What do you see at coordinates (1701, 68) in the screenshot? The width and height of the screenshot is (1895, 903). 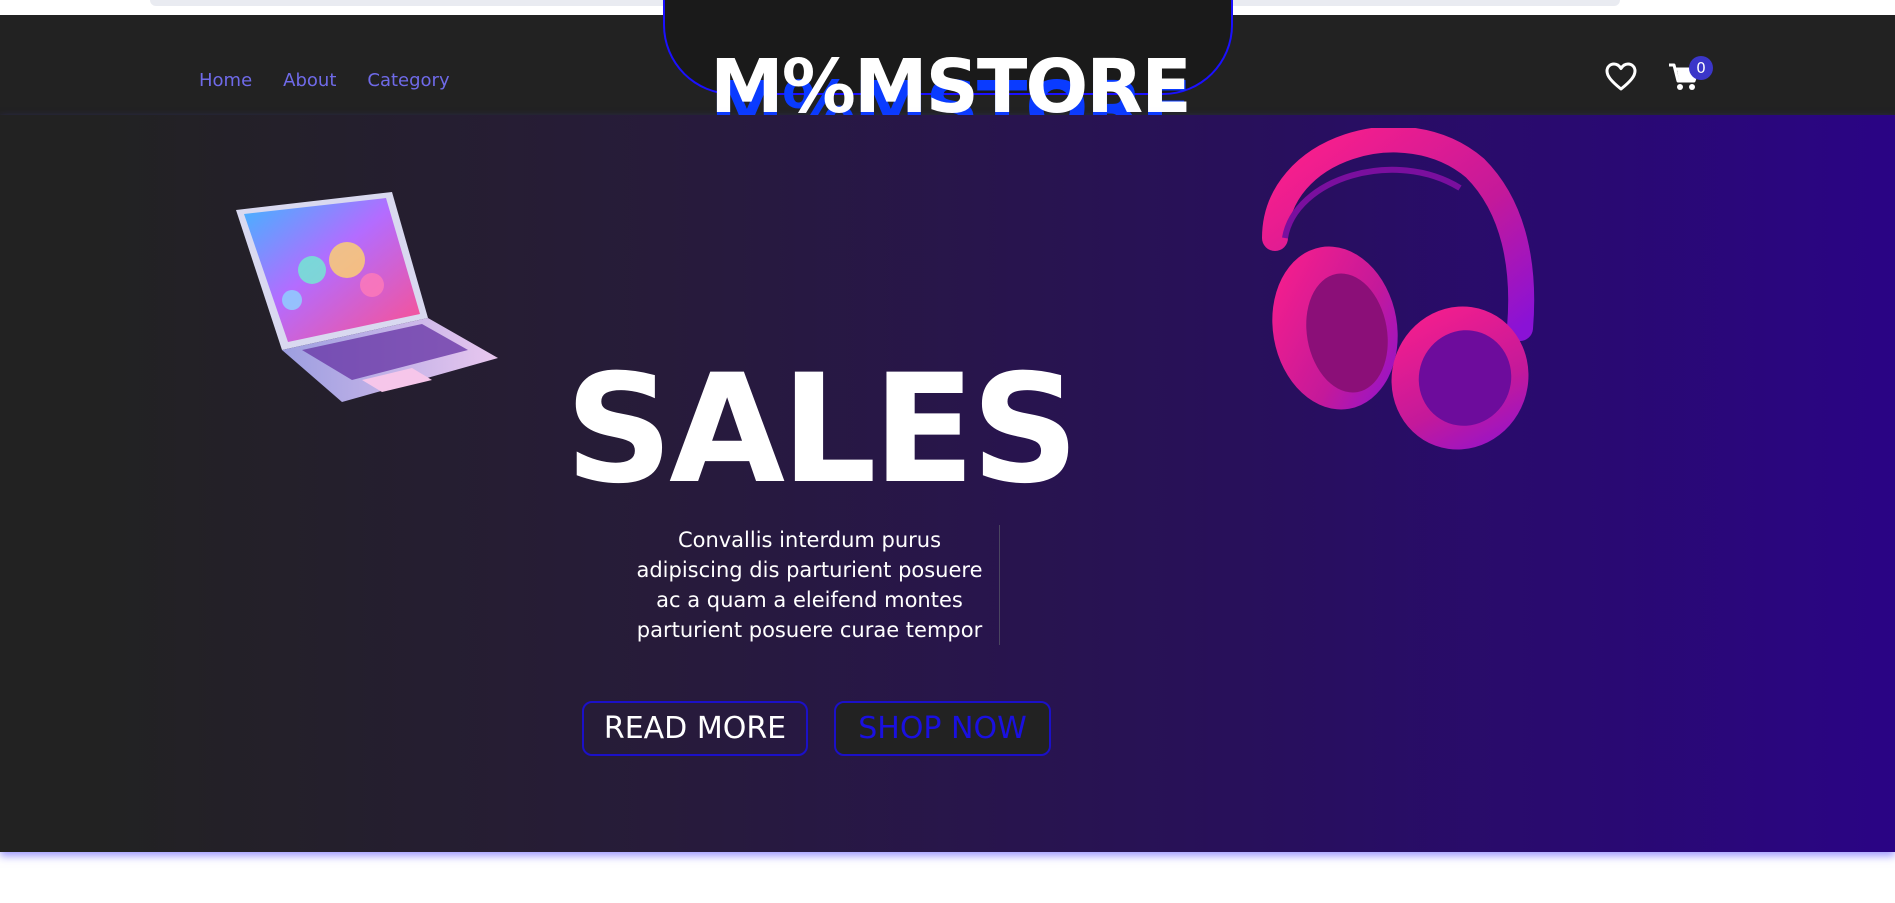 I see `cart-count-badge: 0` at bounding box center [1701, 68].